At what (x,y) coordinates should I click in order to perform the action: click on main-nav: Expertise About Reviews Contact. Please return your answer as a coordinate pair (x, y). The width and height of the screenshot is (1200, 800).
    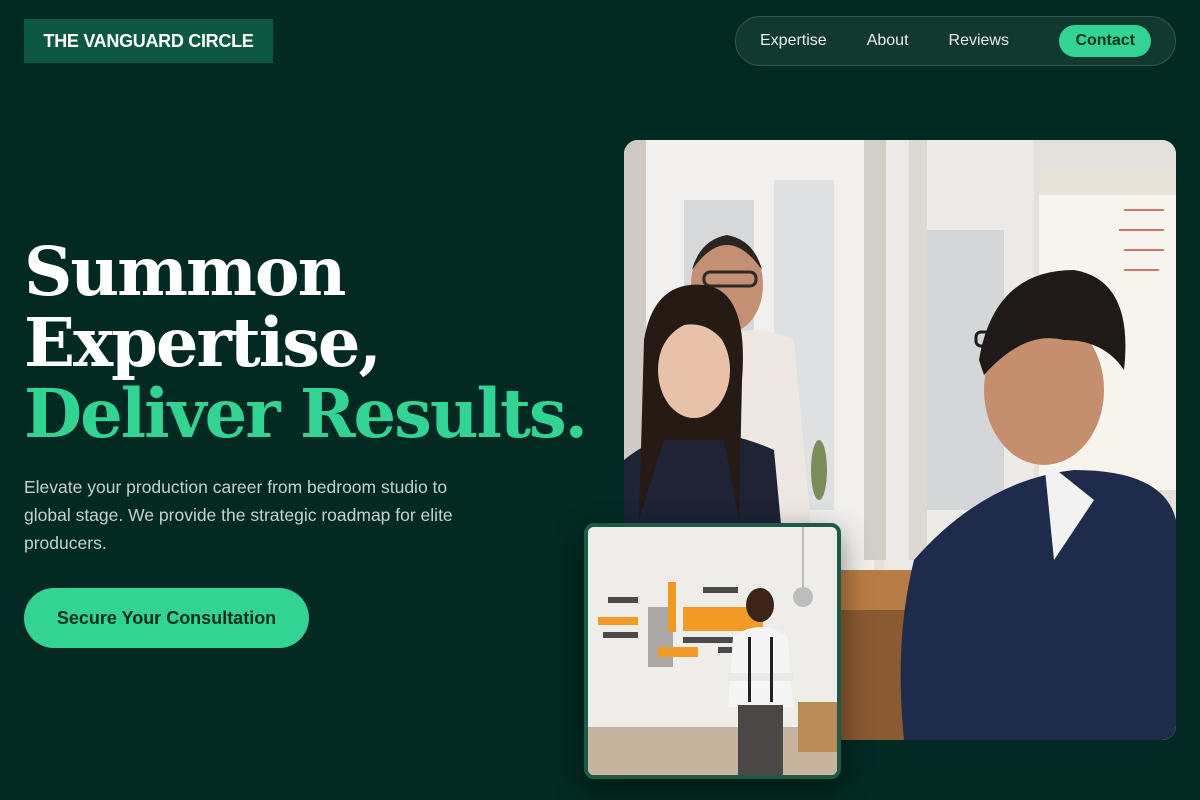
    Looking at the image, I should click on (955, 41).